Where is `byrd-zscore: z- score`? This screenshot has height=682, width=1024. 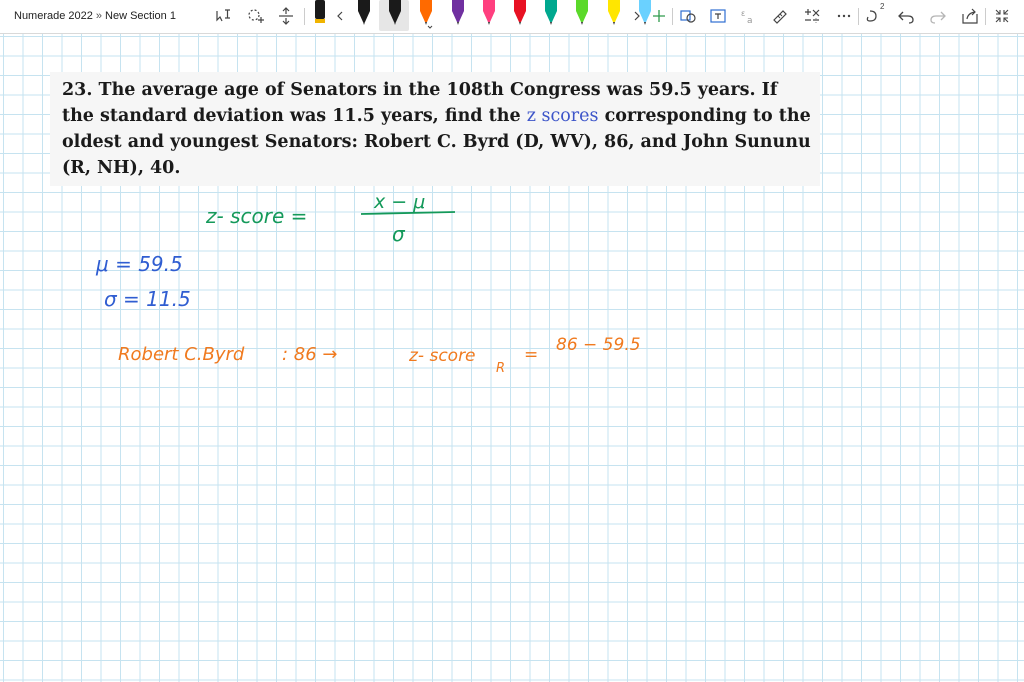
byrd-zscore: z- score is located at coordinates (442, 356).